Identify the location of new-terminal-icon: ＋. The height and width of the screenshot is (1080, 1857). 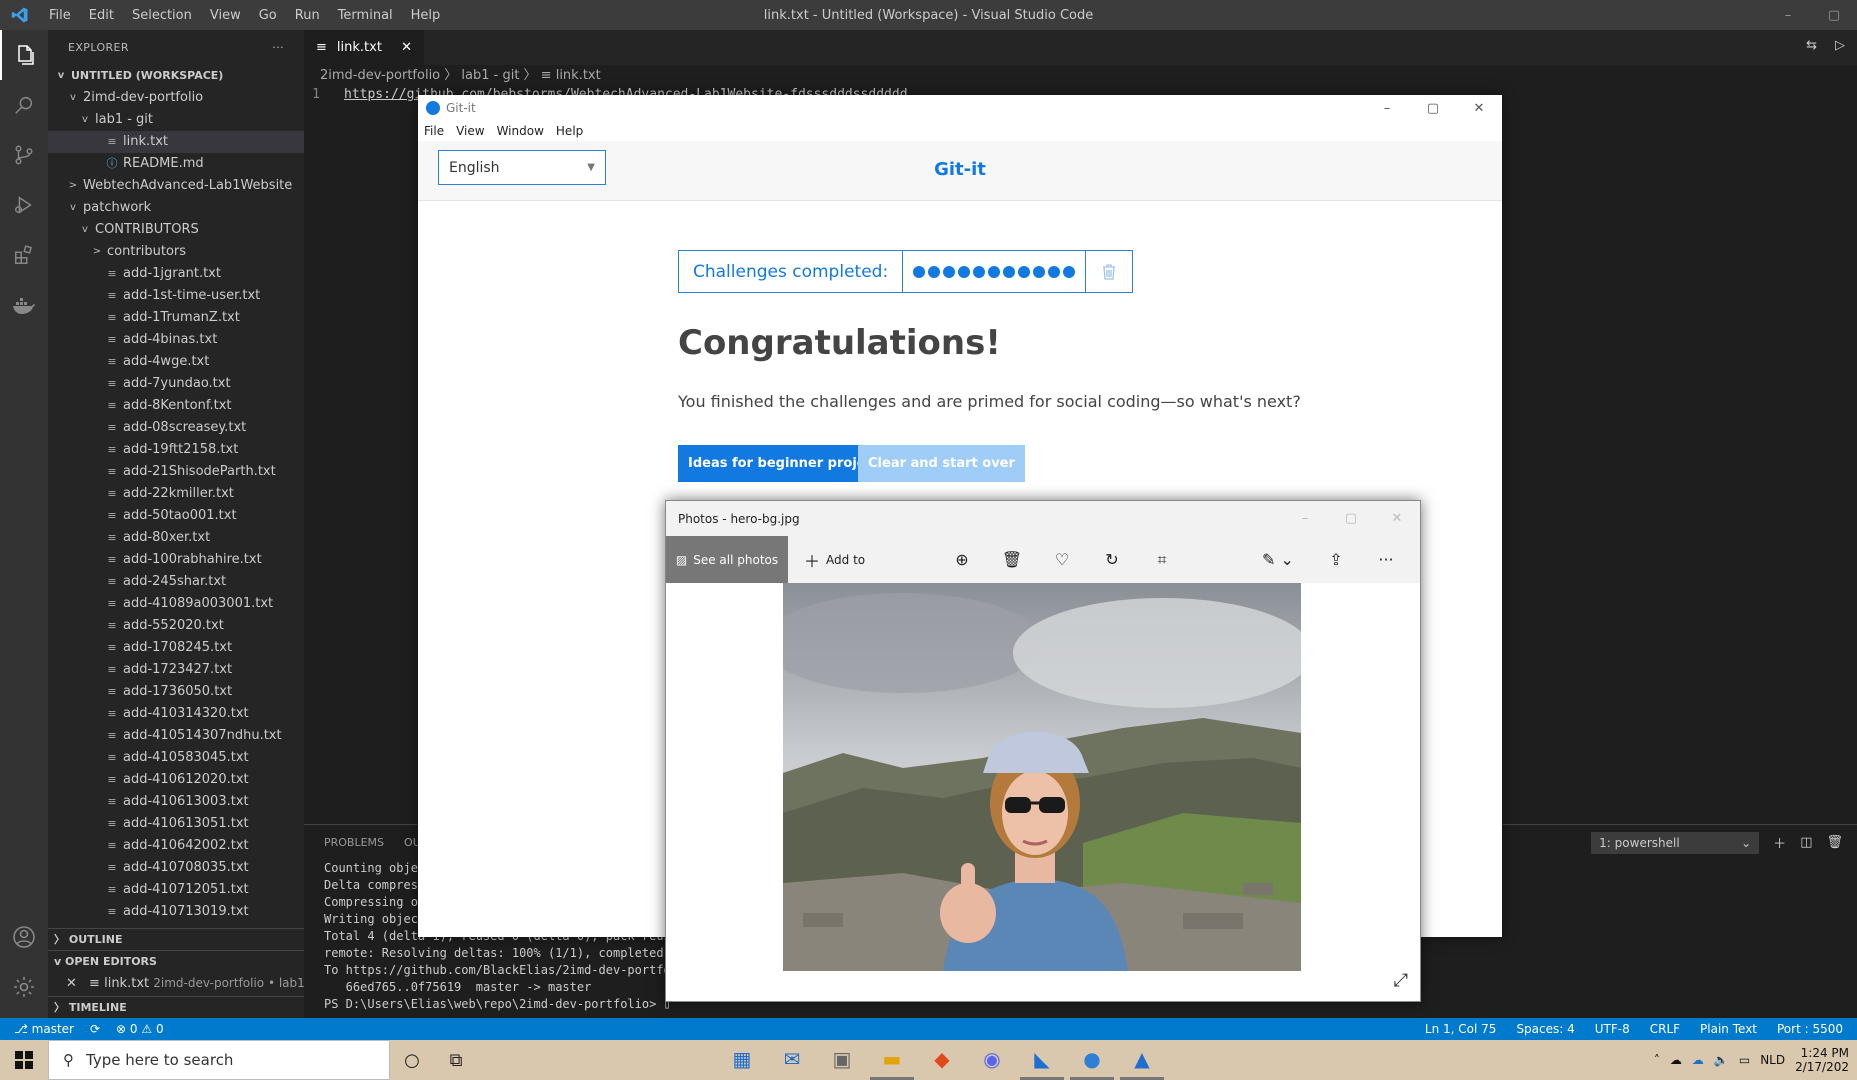
(1779, 842).